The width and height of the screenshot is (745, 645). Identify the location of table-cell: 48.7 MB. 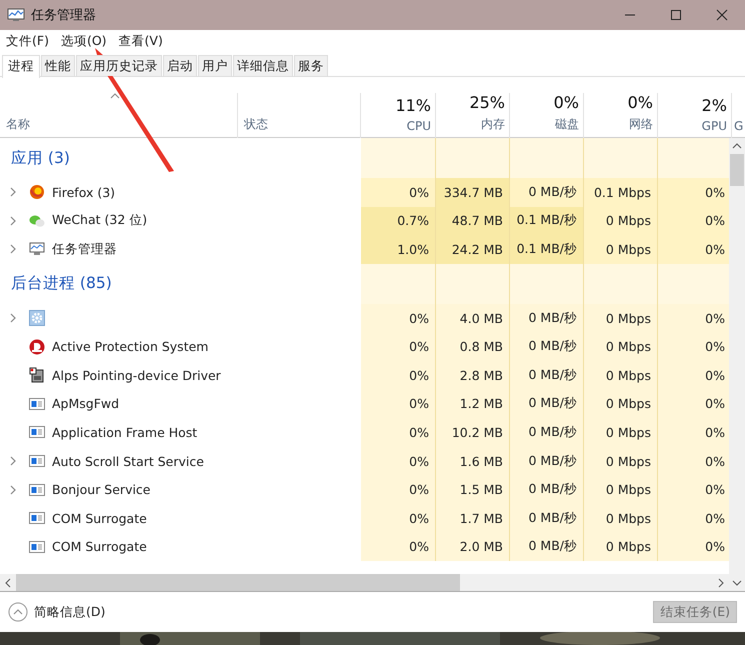
(473, 221).